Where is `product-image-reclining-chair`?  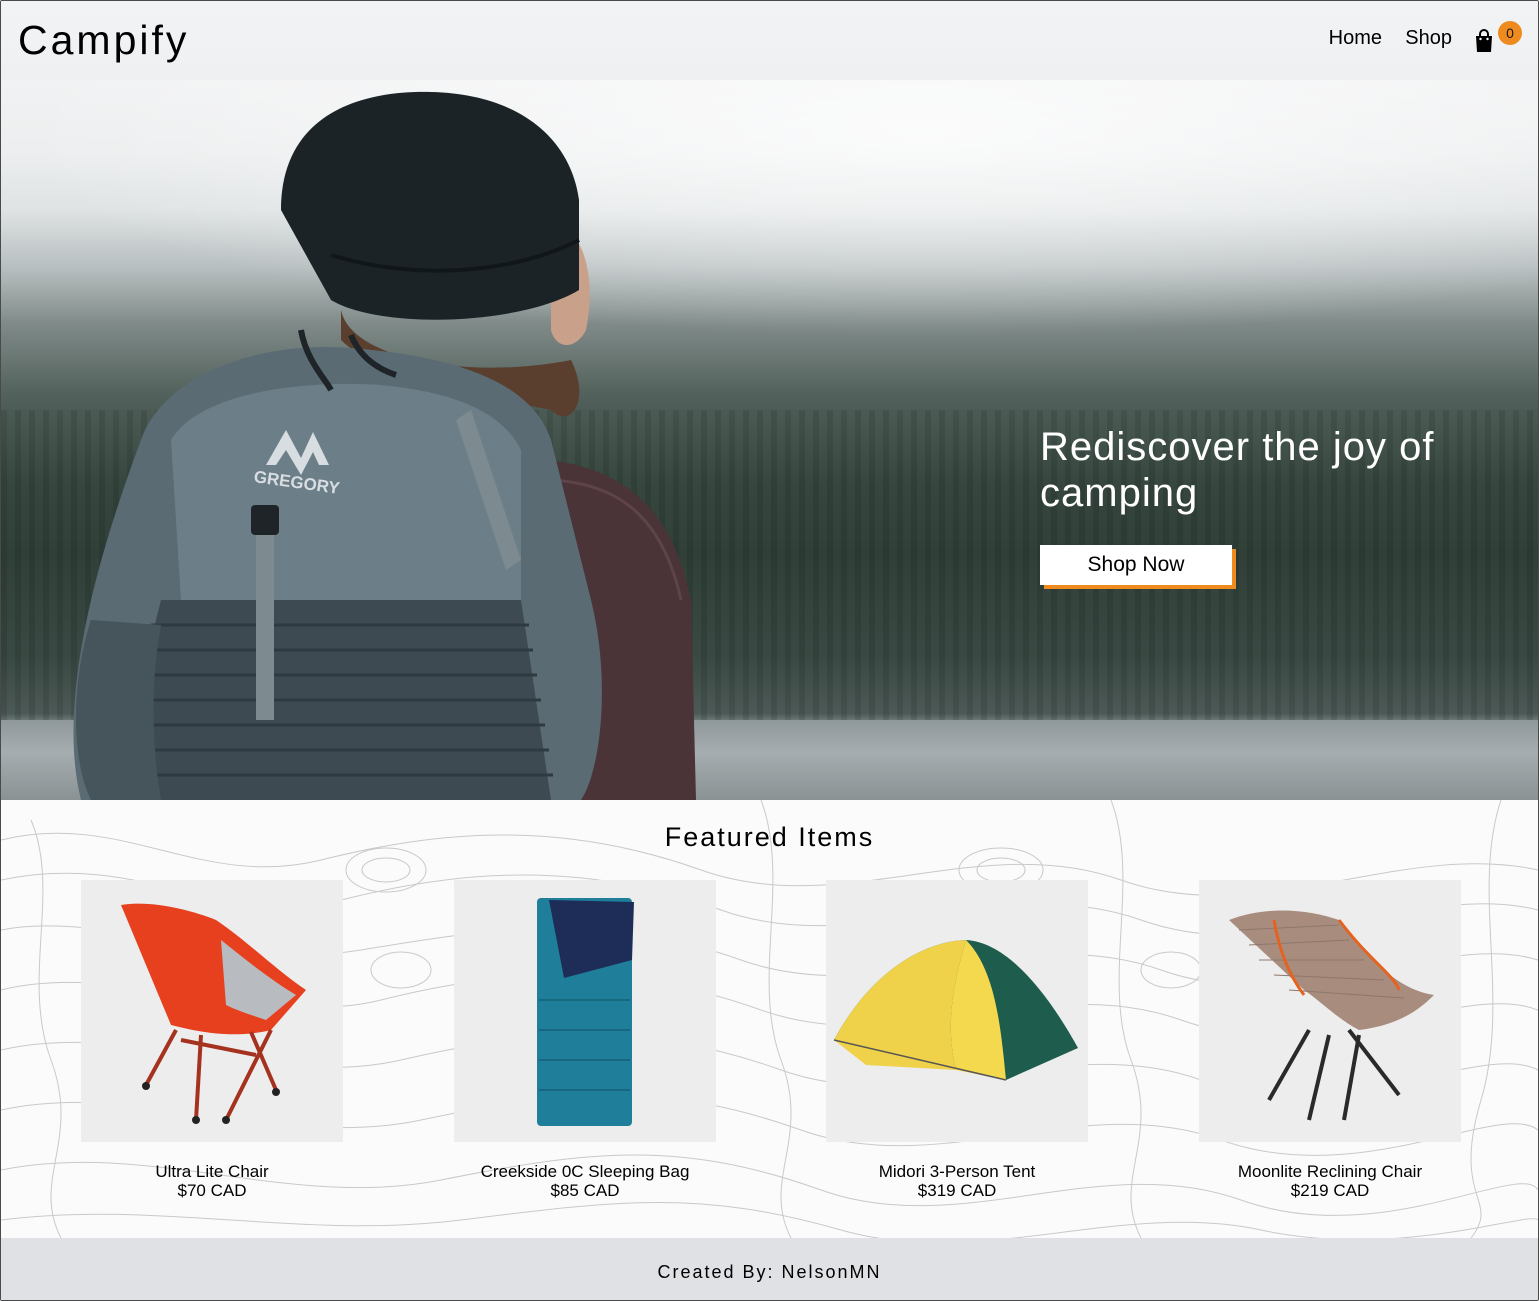
product-image-reclining-chair is located at coordinates (1330, 1011).